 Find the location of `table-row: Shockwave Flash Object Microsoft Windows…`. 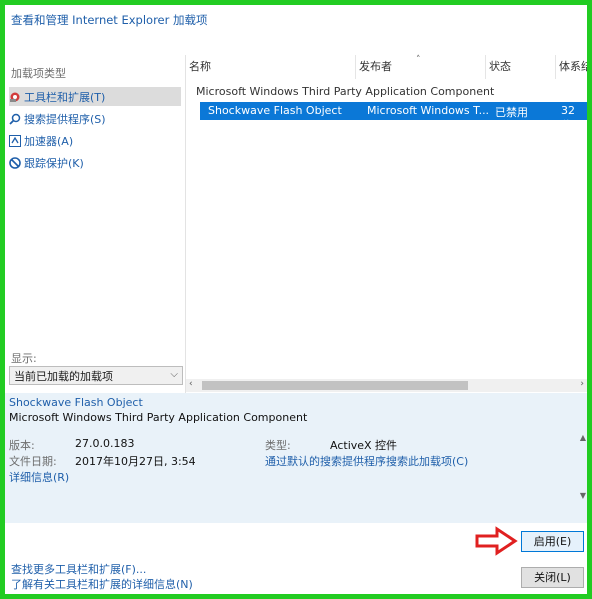

table-row: Shockwave Flash Object Microsoft Windows… is located at coordinates (393, 117).